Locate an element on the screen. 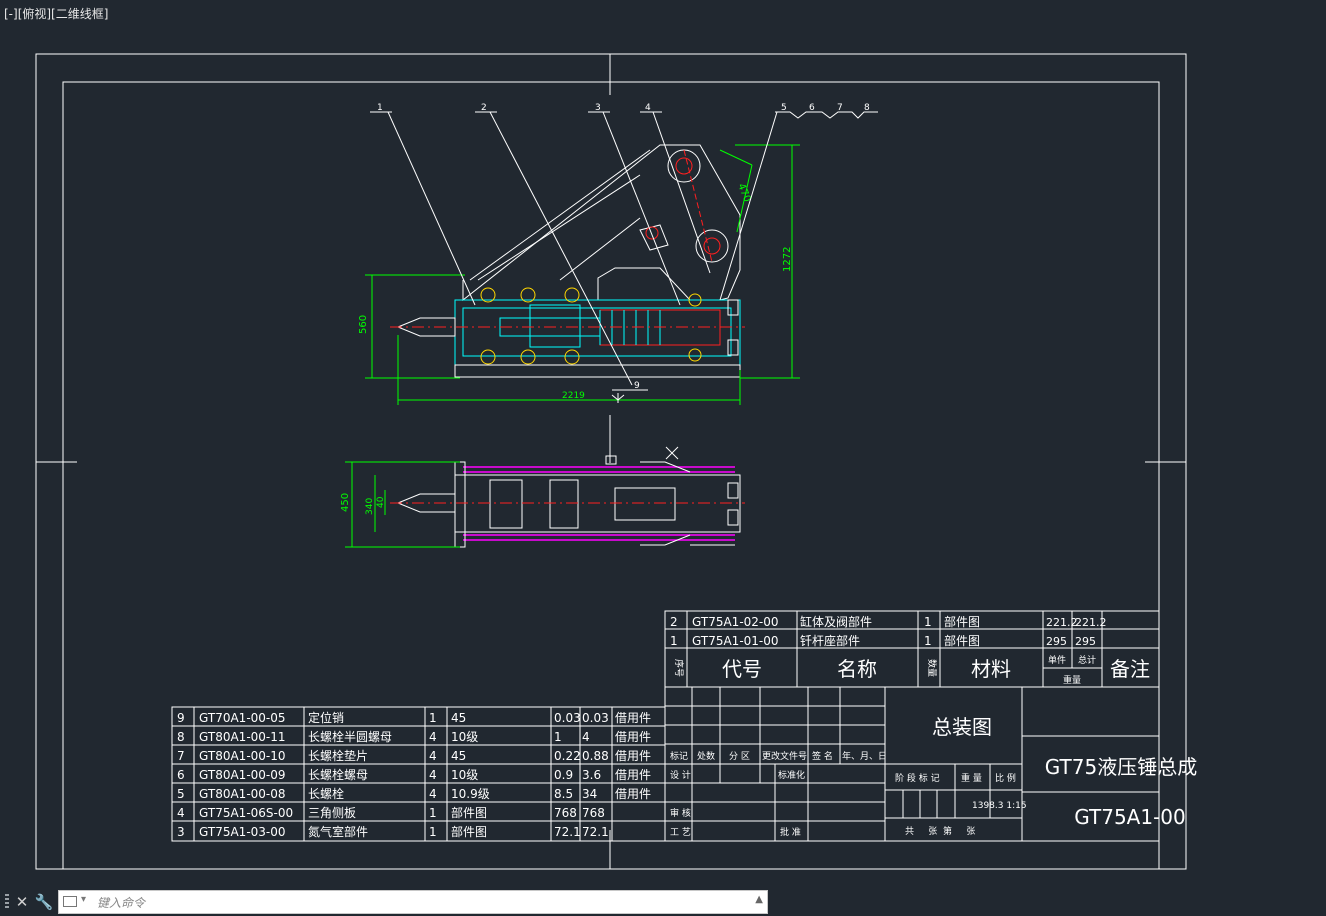  title-standard: 标准化 is located at coordinates (791, 775).